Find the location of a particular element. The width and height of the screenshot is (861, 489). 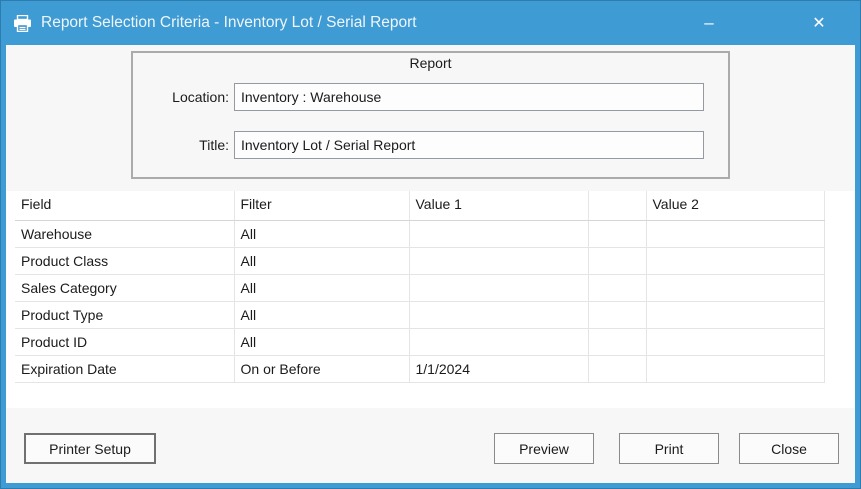

criteria-header-row: Field Filter Value 1 Value 2 is located at coordinates (420, 206).